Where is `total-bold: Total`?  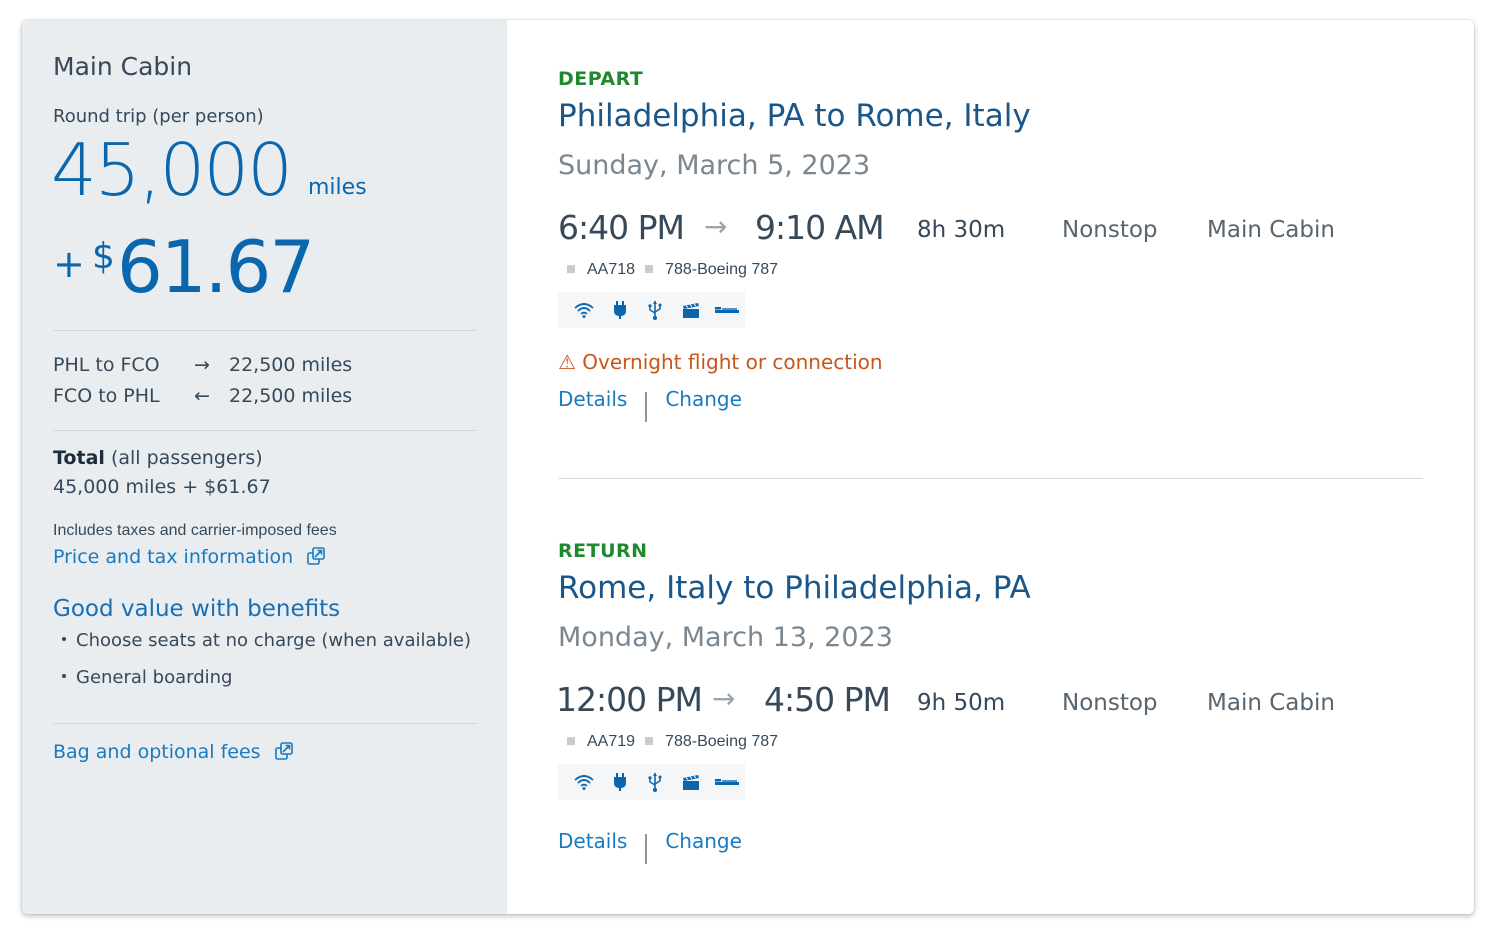
total-bold: Total is located at coordinates (79, 458).